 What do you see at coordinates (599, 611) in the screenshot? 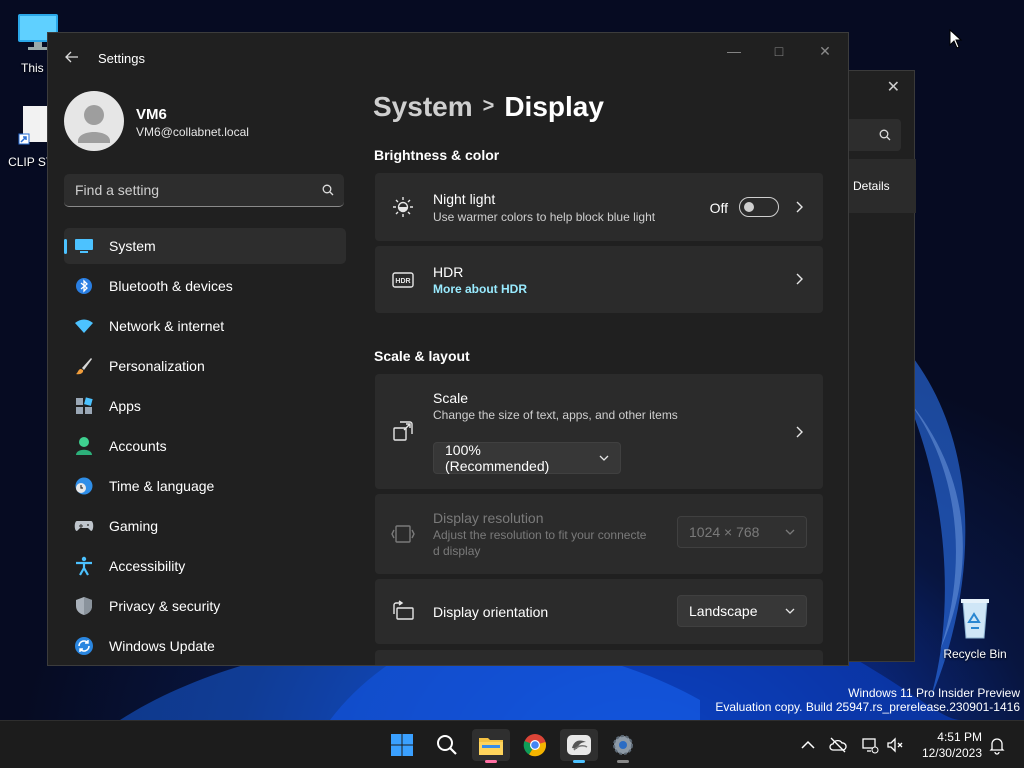
I see `display-orientation-card: Display orientation Landscape` at bounding box center [599, 611].